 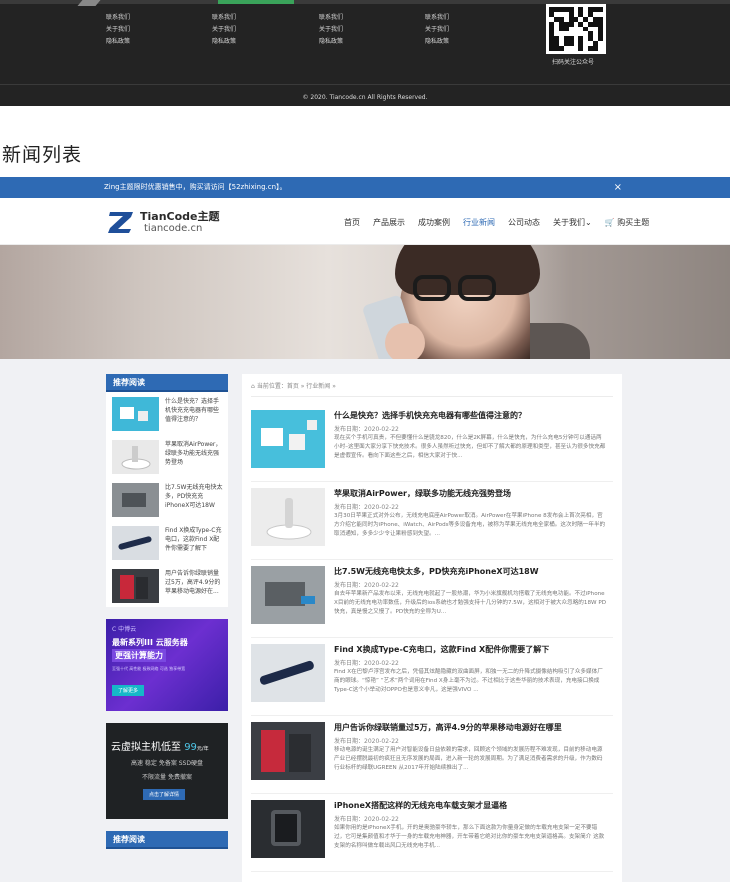 What do you see at coordinates (89, 3) in the screenshot?
I see `footer-decor` at bounding box center [89, 3].